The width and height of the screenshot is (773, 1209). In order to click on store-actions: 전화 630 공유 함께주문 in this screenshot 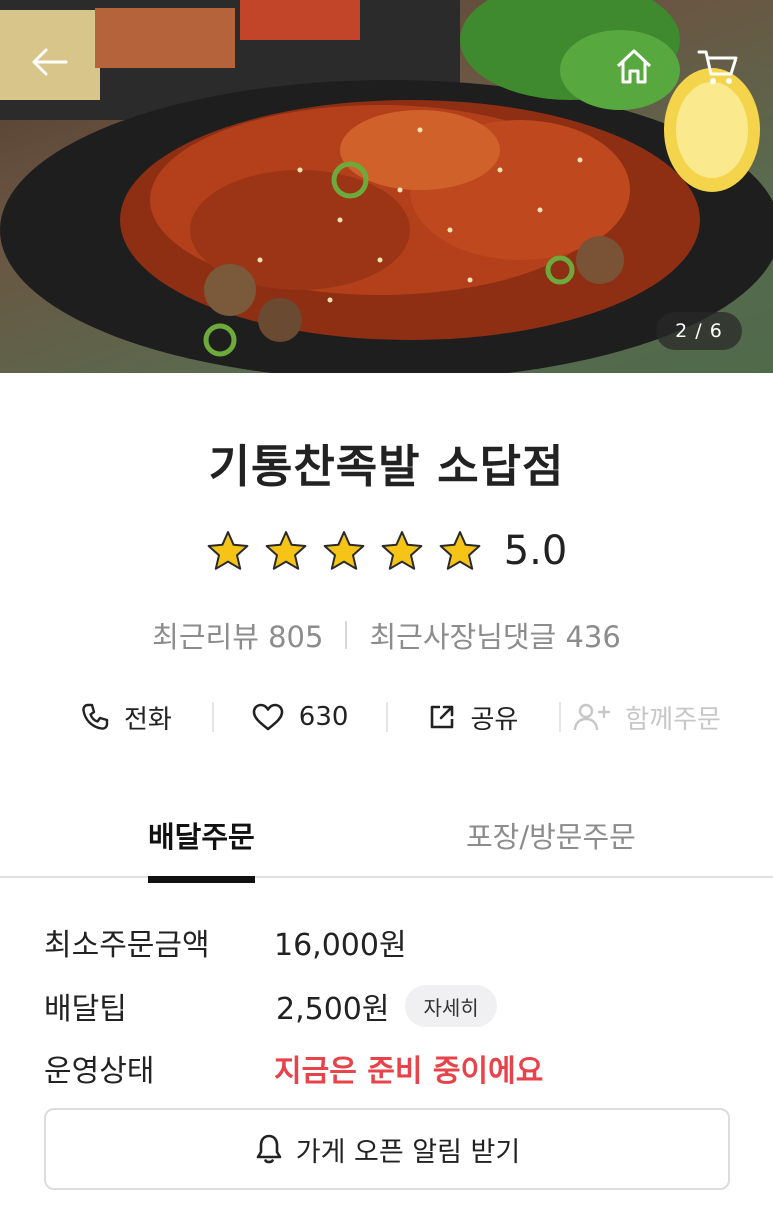, I will do `click(386, 717)`.